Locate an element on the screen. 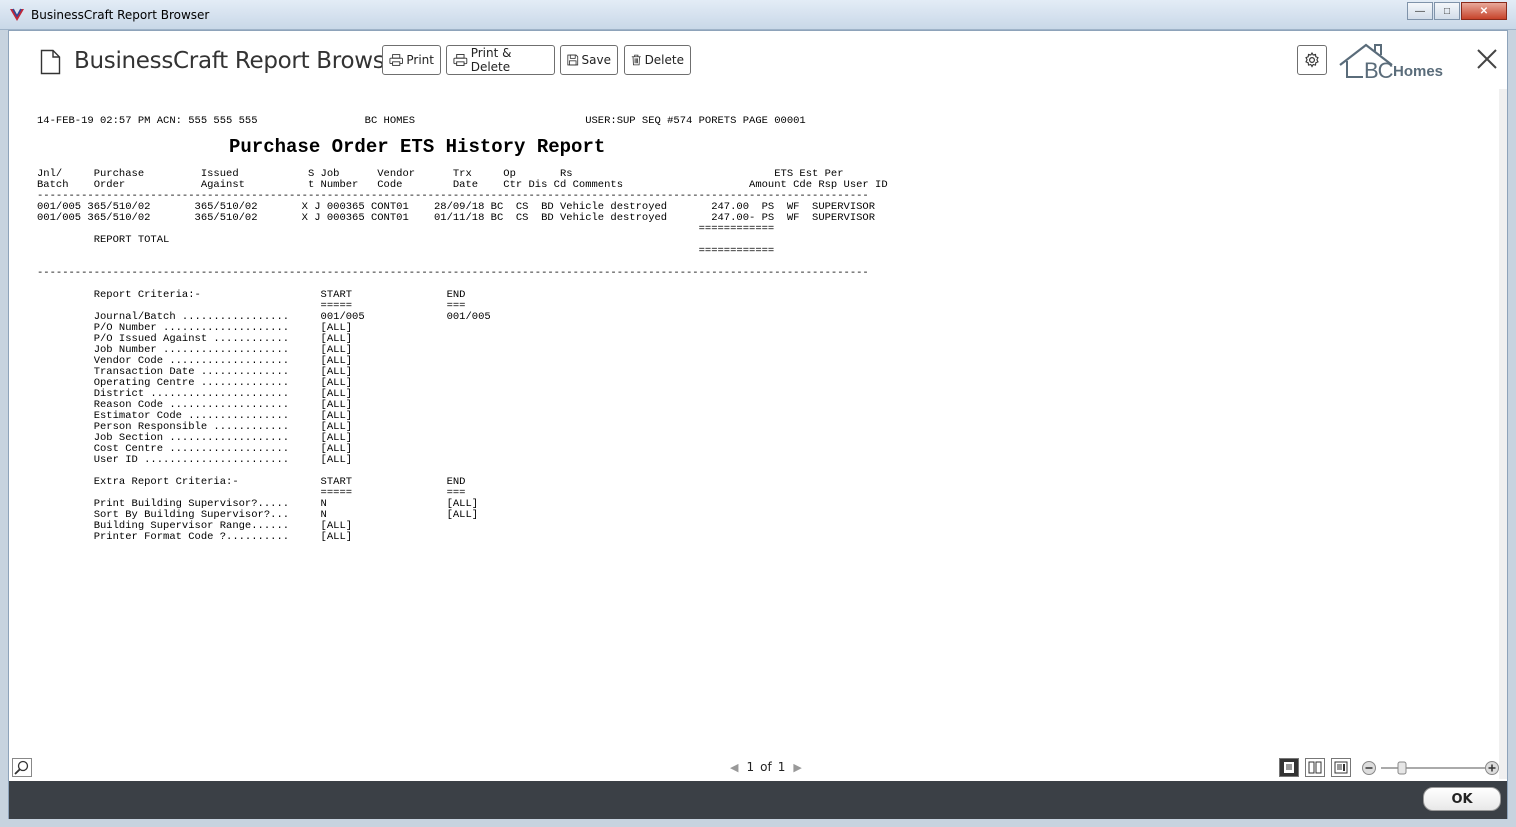 This screenshot has width=1516, height=827. single-page-view-button is located at coordinates (1289, 767).